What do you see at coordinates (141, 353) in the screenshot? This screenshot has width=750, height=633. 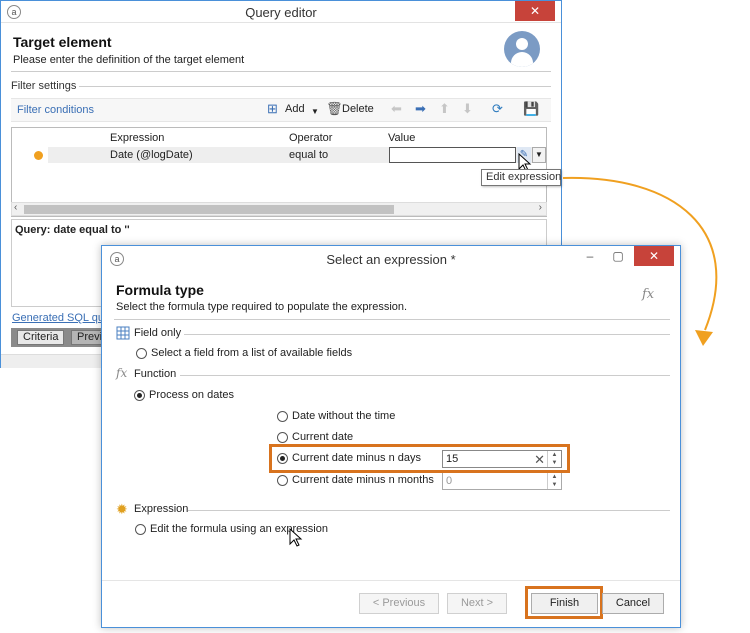 I see `radio-select-field` at bounding box center [141, 353].